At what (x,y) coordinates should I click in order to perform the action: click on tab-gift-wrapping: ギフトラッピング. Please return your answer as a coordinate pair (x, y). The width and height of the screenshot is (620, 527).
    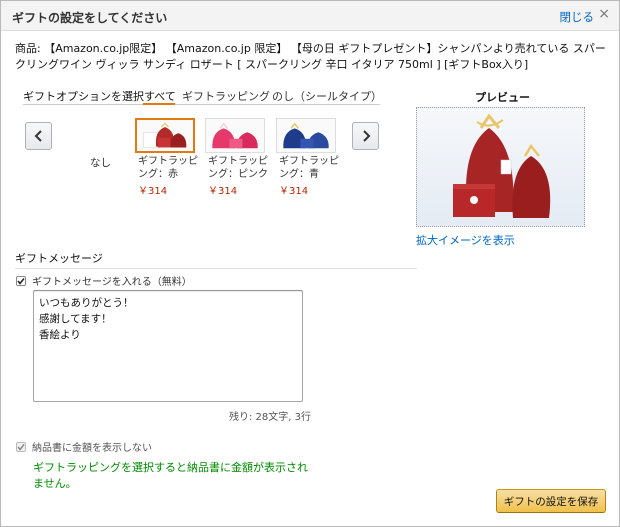
    Looking at the image, I should click on (226, 96).